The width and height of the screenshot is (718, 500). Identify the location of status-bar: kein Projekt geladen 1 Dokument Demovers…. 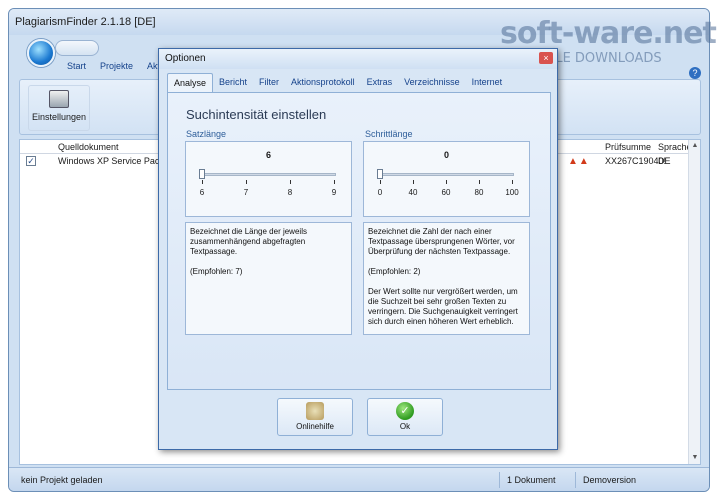
(359, 479).